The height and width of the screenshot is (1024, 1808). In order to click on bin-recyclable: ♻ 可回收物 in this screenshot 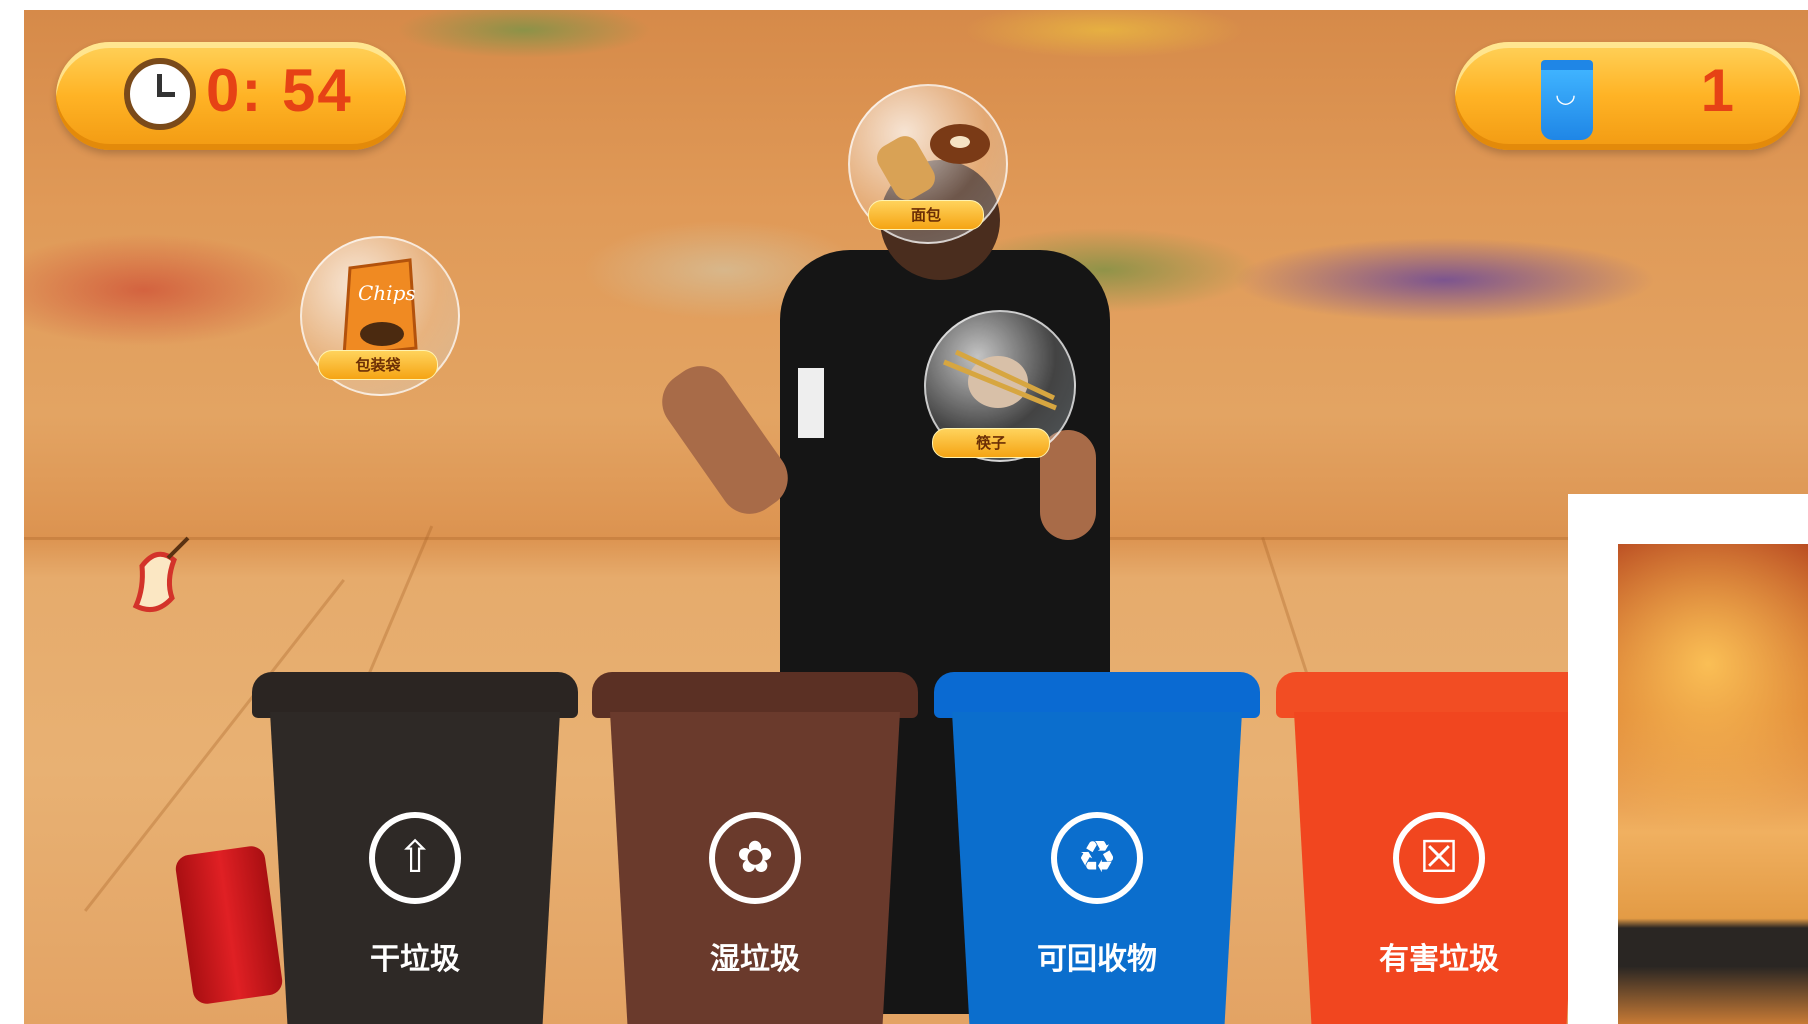, I will do `click(1097, 848)`.